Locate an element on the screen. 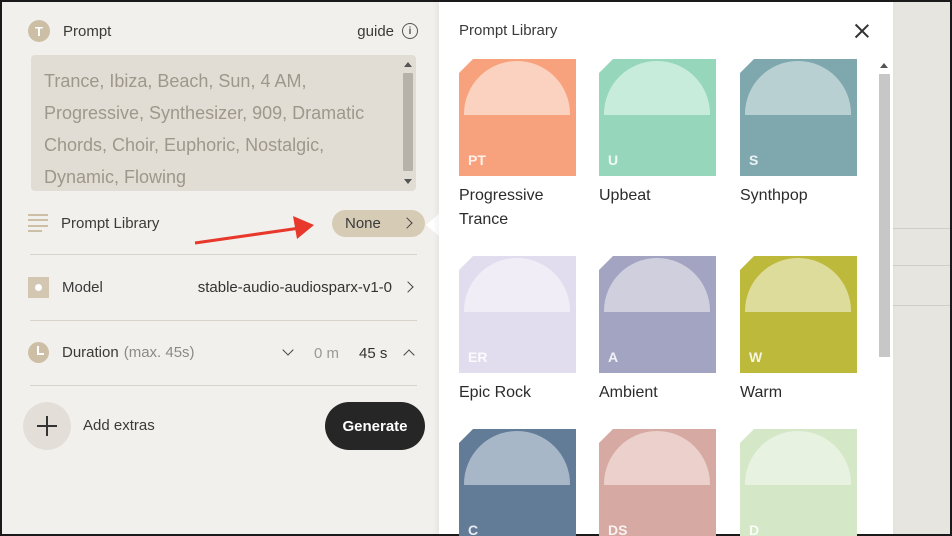 This screenshot has width=952, height=536. close-icon is located at coordinates (862, 31).